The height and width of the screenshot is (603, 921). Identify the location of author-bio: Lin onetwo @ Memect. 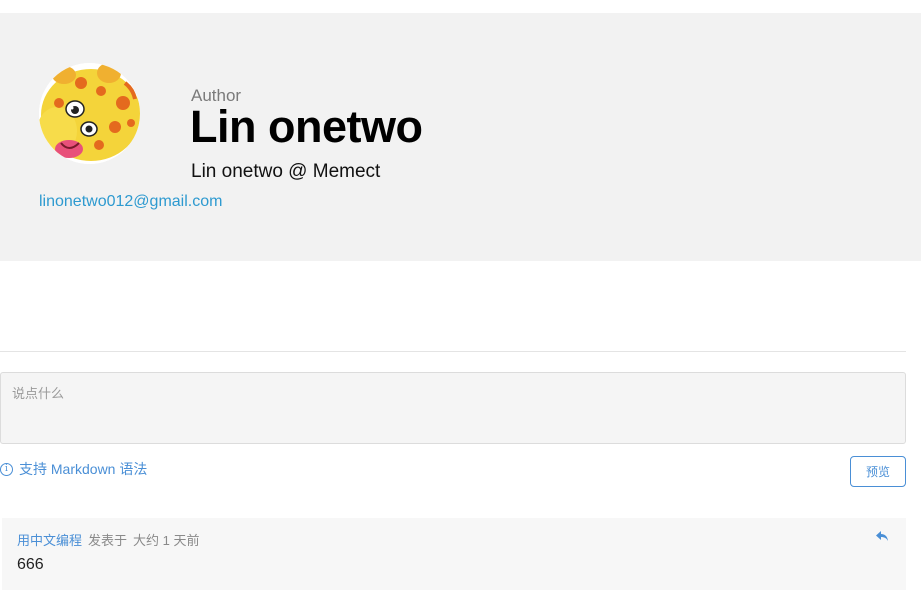
(286, 171).